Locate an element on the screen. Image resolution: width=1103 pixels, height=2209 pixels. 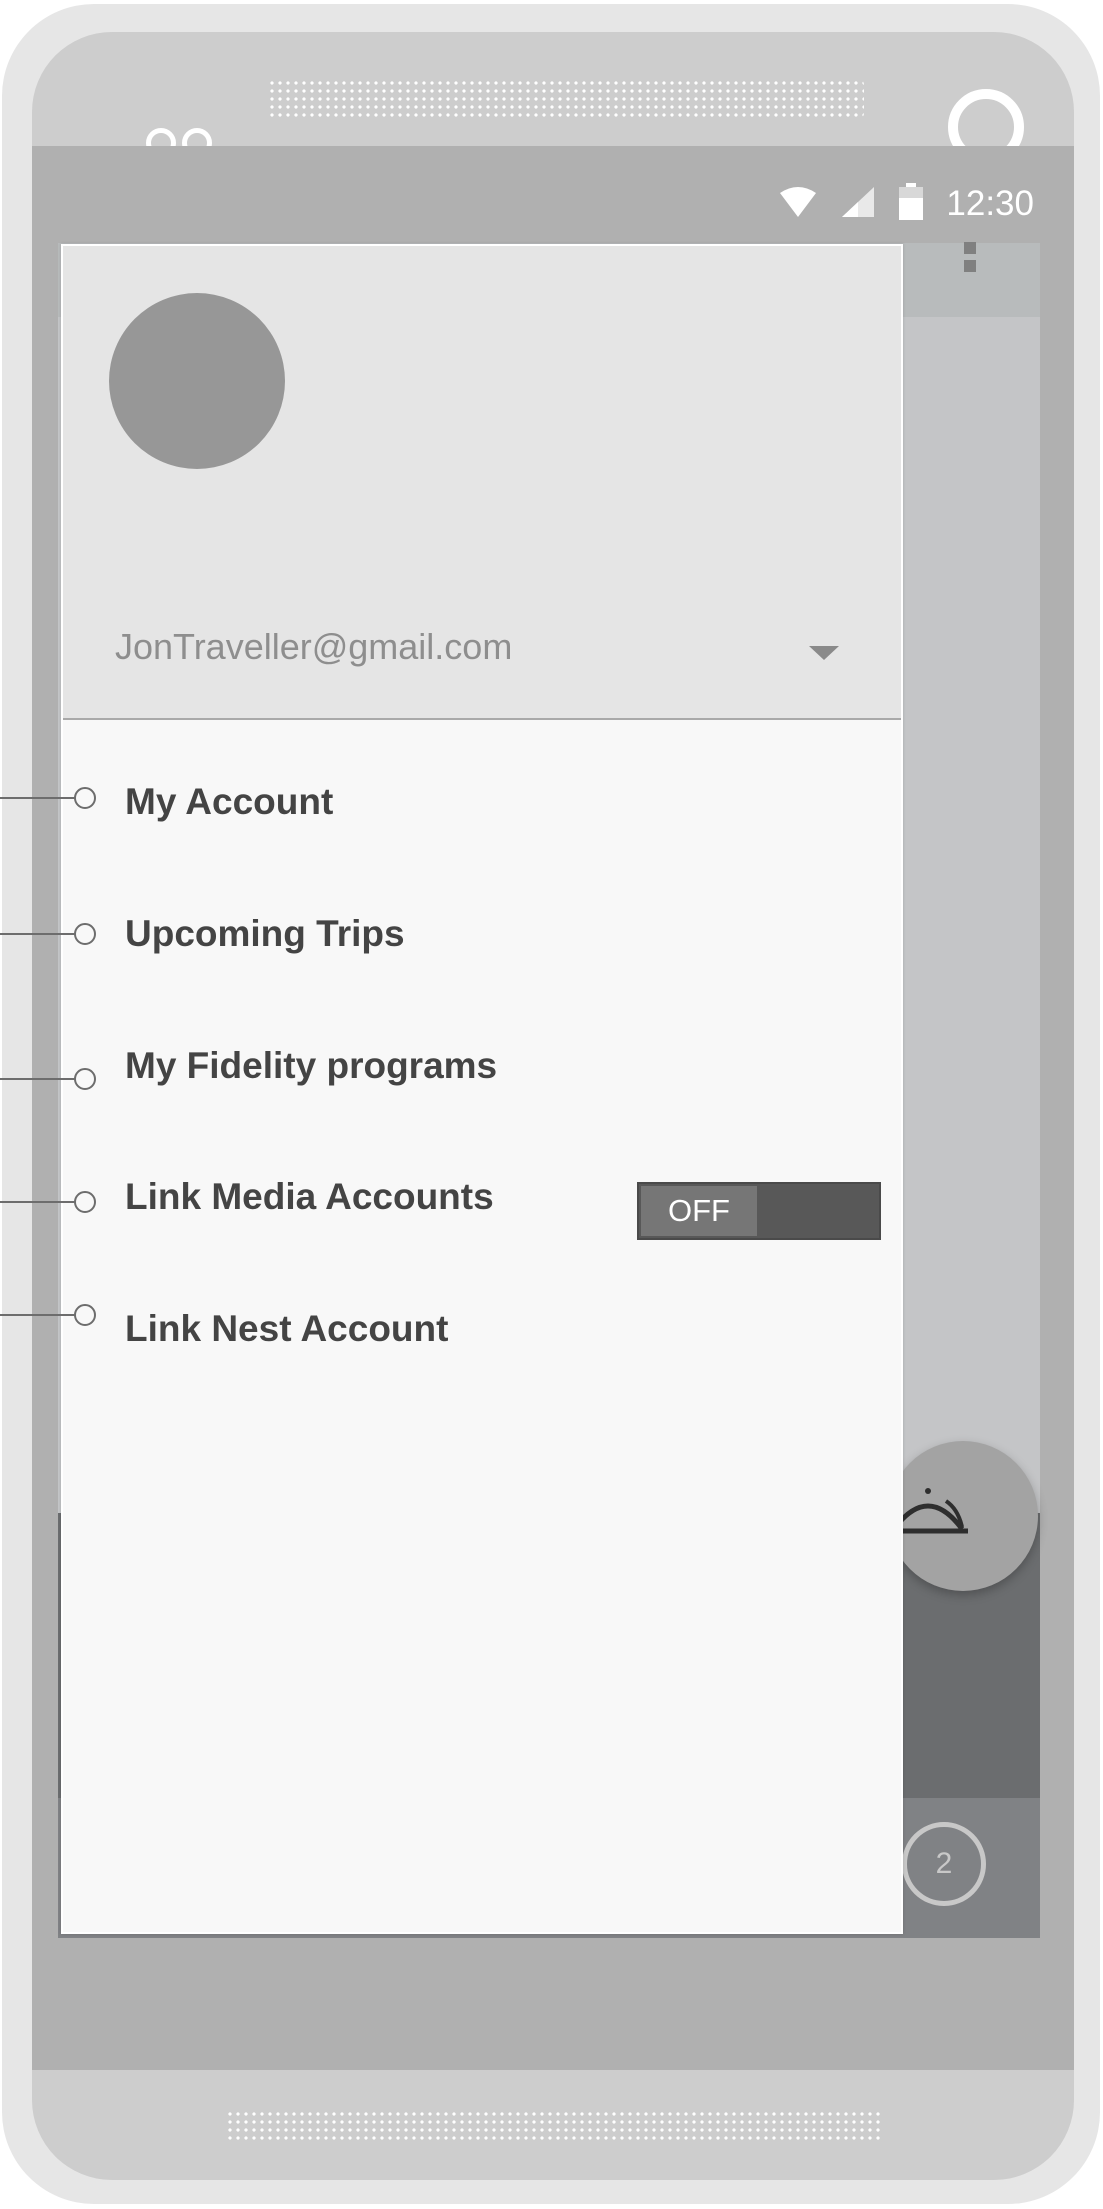
status-bar: 12:30 is located at coordinates (906, 204).